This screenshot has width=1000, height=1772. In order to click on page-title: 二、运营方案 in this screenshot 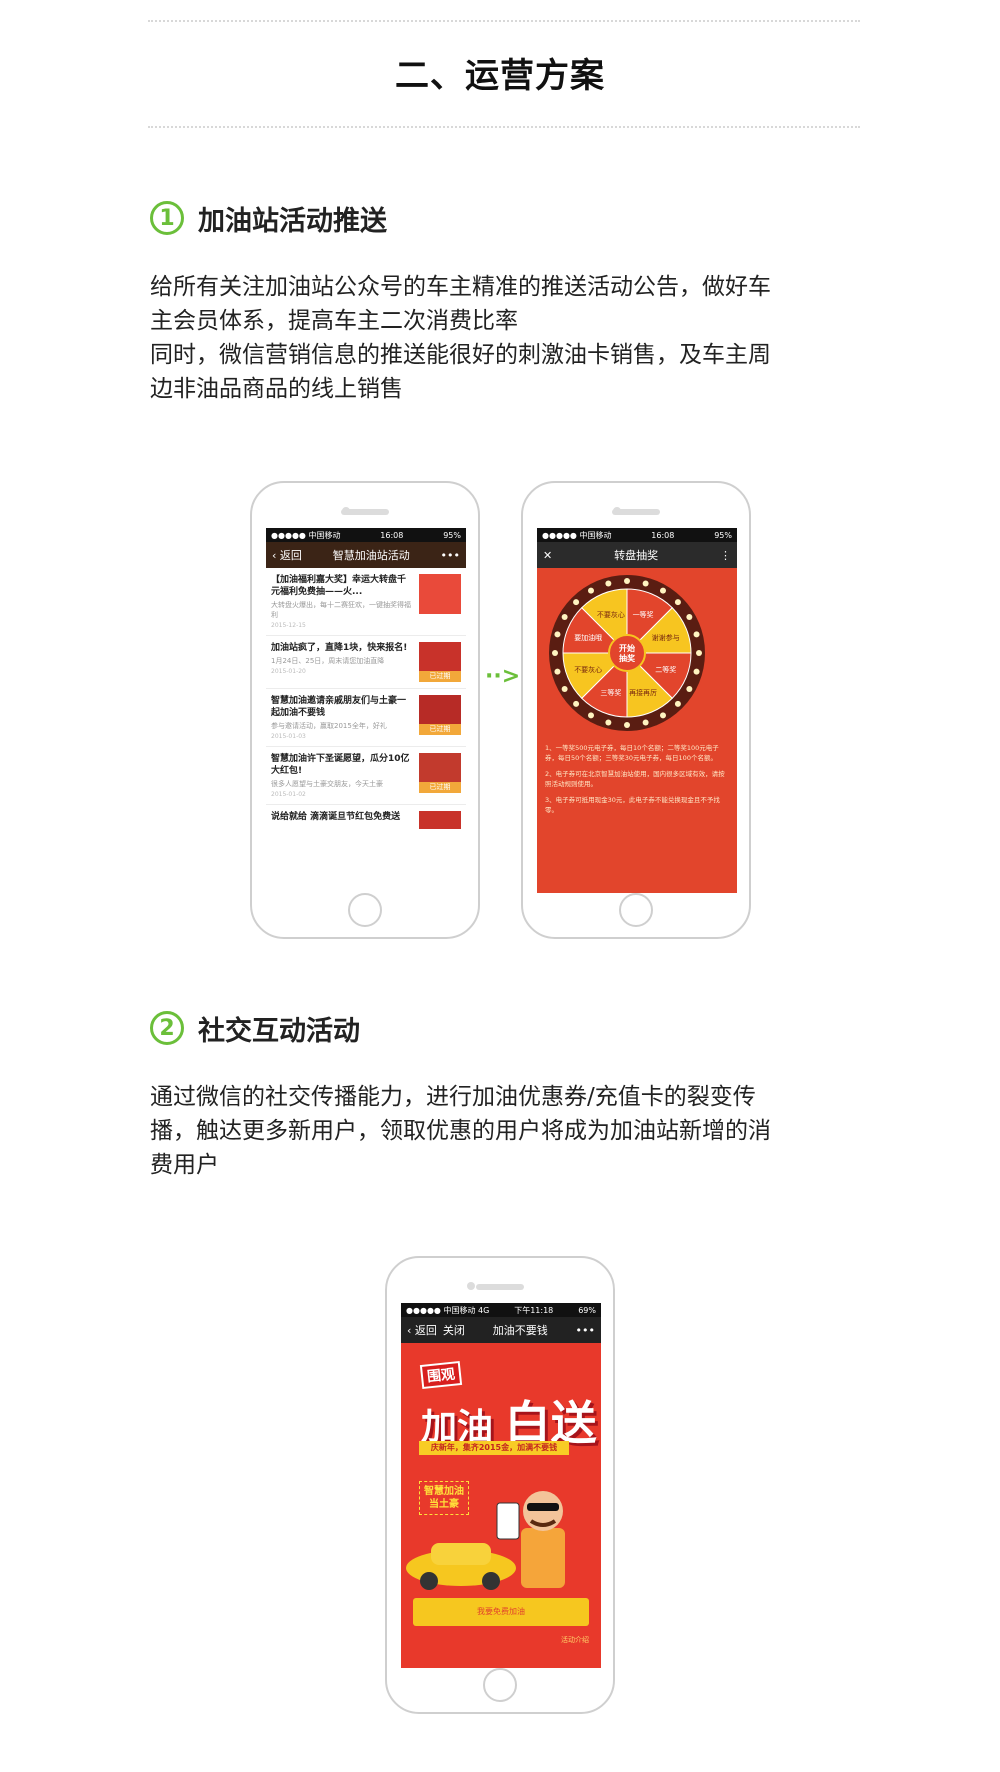, I will do `click(500, 76)`.